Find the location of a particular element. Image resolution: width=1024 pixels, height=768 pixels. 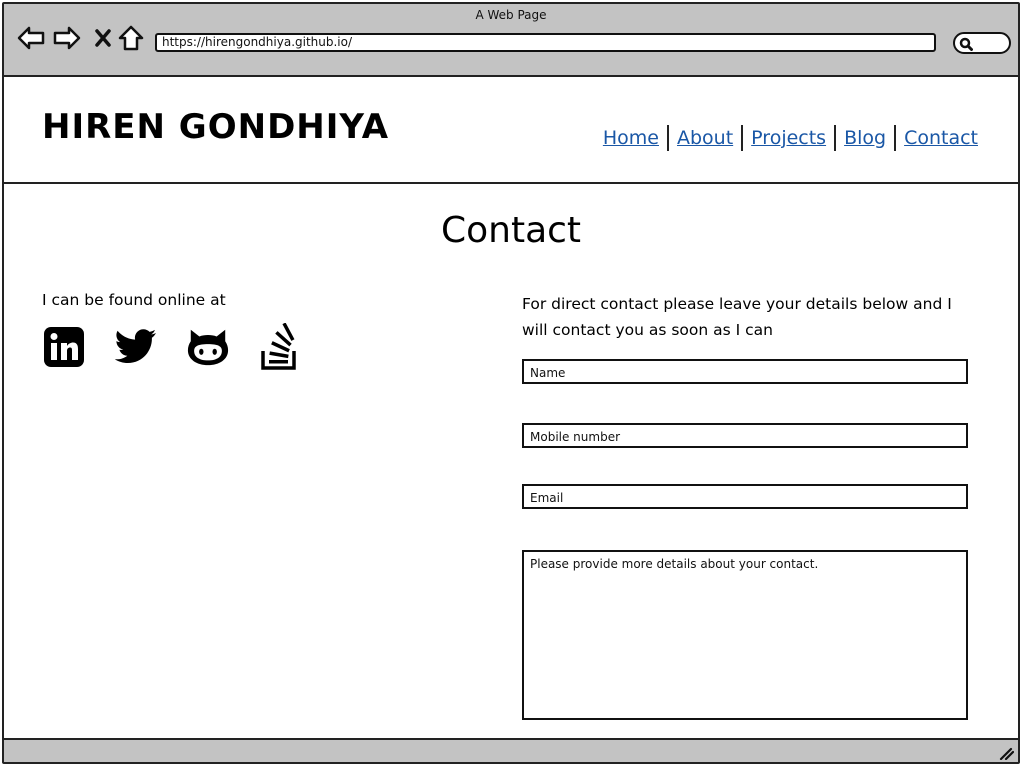

stop-button is located at coordinates (103, 38).